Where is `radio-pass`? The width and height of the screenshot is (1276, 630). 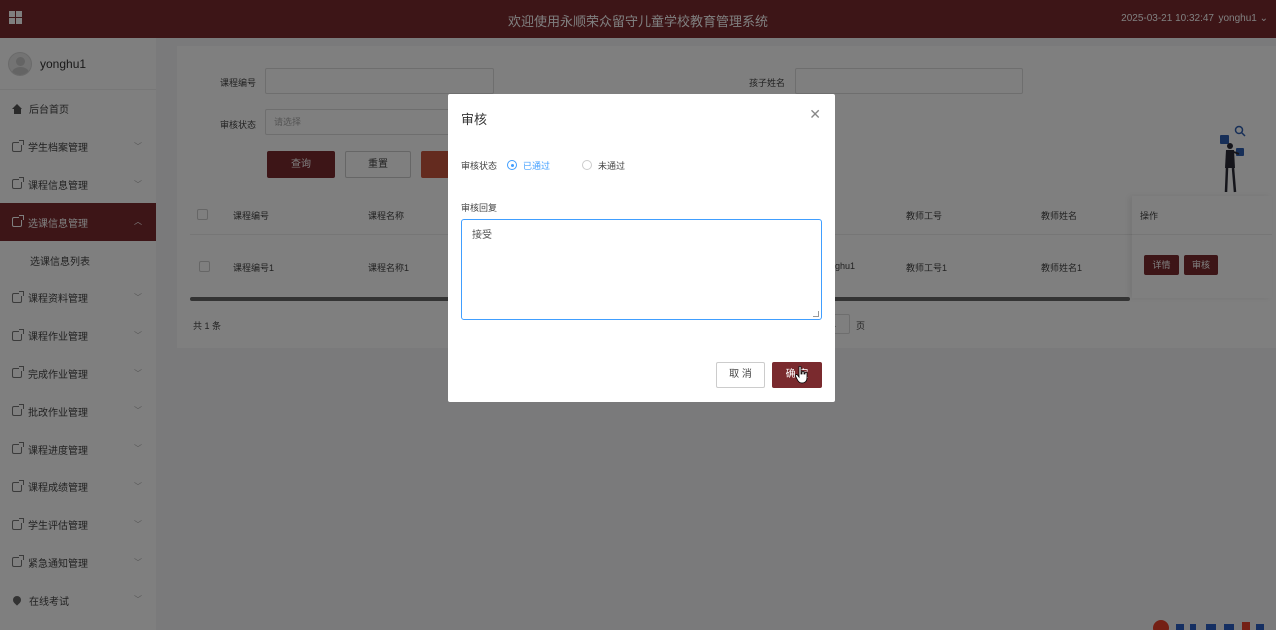
radio-pass is located at coordinates (512, 165).